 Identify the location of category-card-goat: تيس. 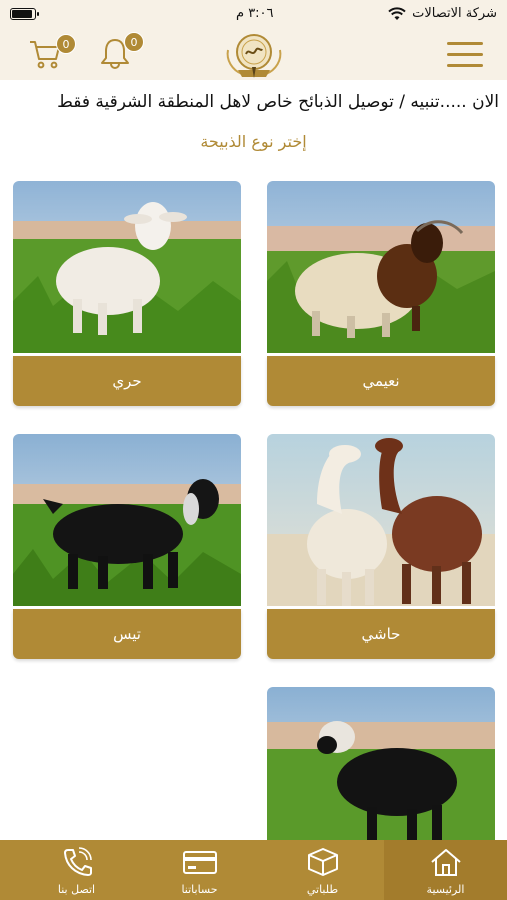
(127, 546).